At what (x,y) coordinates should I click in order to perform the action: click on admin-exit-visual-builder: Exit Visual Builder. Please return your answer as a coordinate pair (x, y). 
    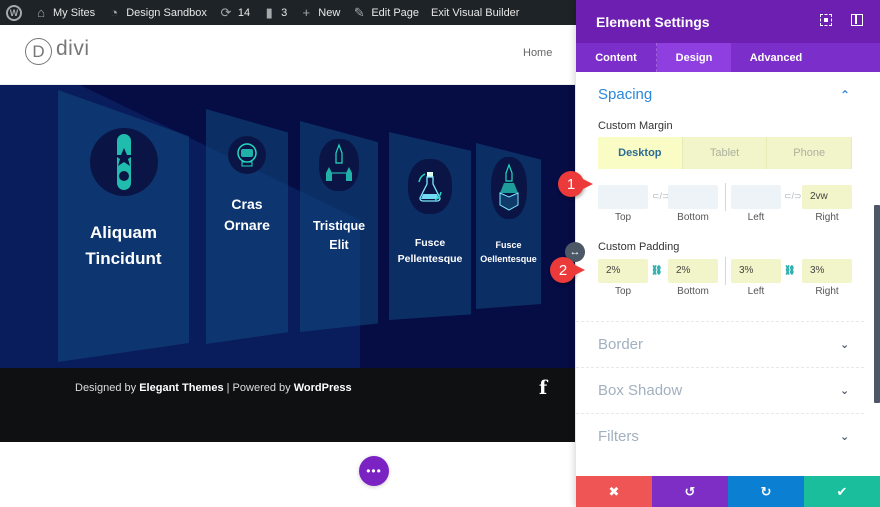
    Looking at the image, I should click on (475, 13).